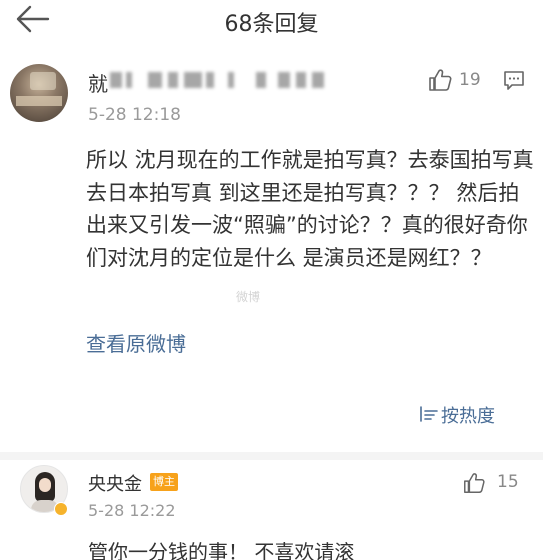 Image resolution: width=543 pixels, height=560 pixels. Describe the element at coordinates (115, 483) in the screenshot. I see `reply-username: 央央金` at that location.